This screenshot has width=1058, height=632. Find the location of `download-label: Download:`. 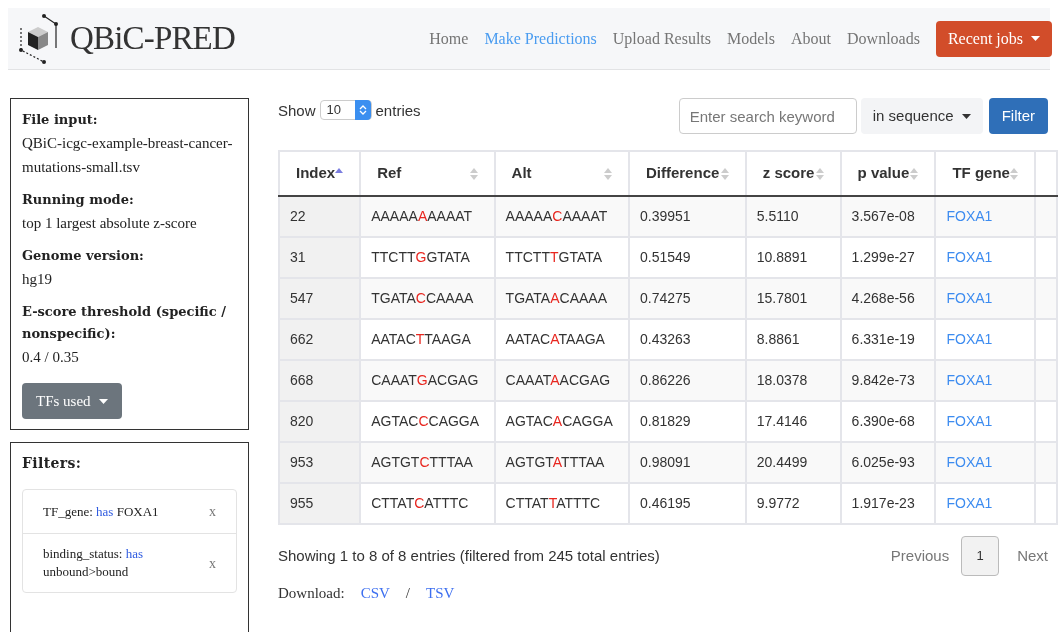

download-label: Download: is located at coordinates (311, 593).